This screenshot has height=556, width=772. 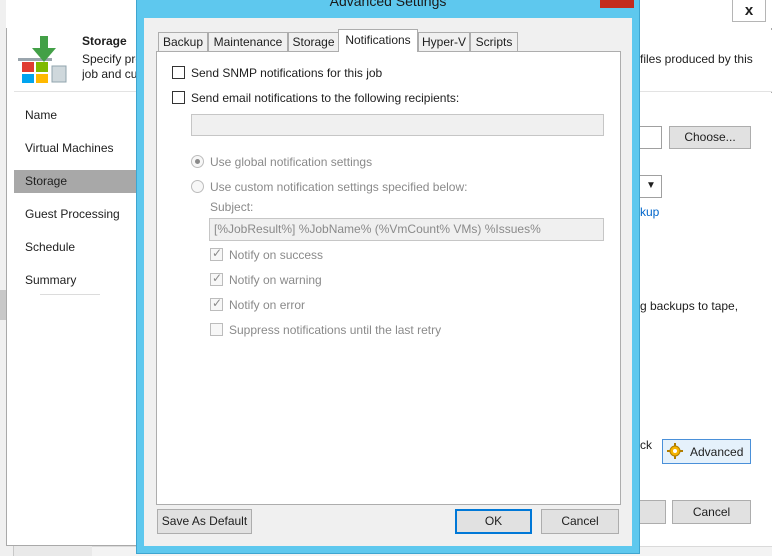 What do you see at coordinates (580, 521) in the screenshot?
I see `cancel-button: Cancel` at bounding box center [580, 521].